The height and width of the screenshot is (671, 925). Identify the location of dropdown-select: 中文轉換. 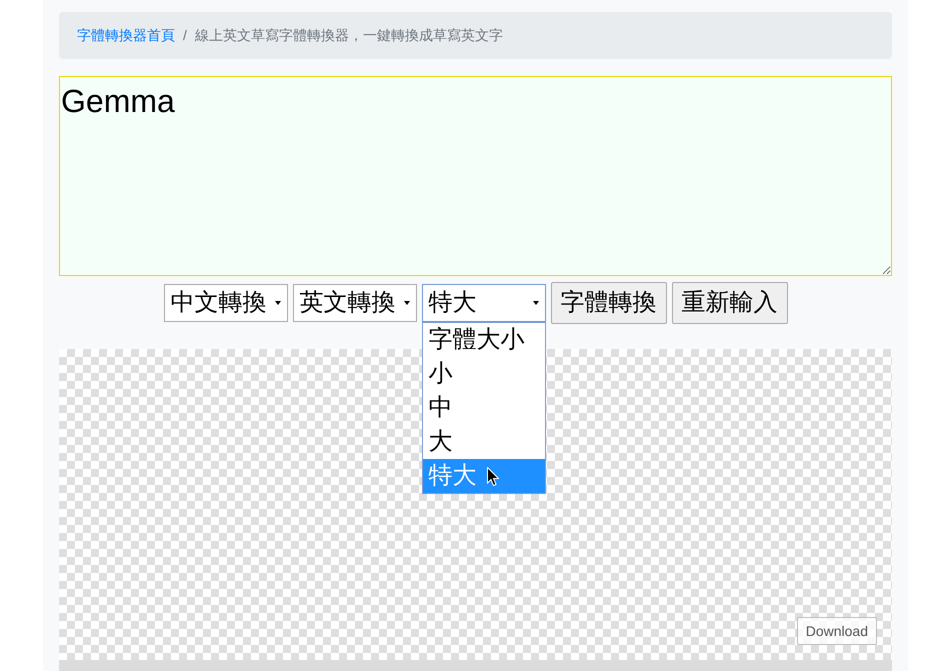
(226, 303).